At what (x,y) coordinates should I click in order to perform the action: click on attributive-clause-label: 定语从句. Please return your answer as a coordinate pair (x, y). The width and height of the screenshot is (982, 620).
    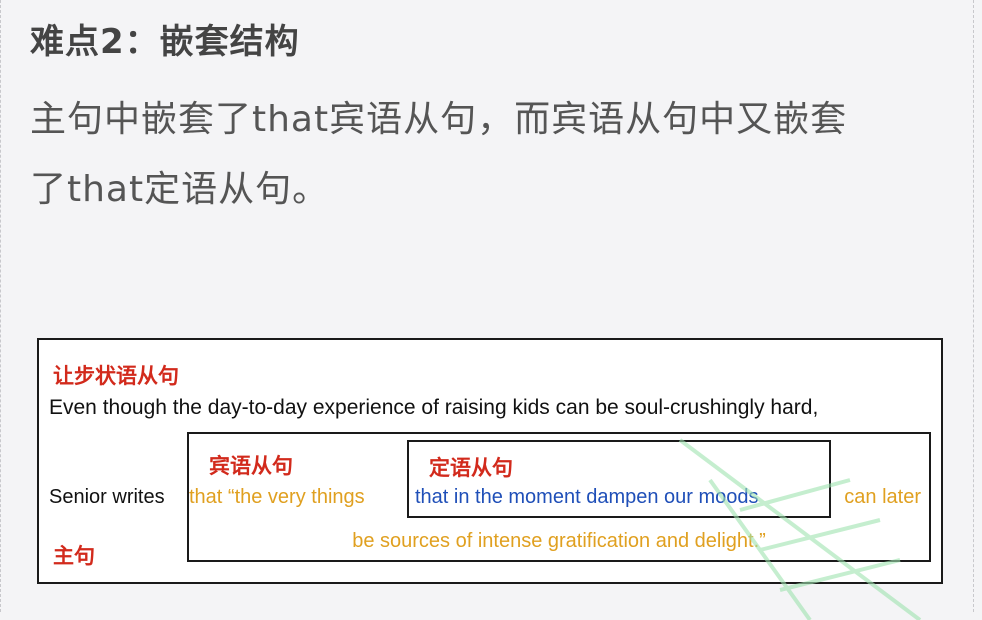
    Looking at the image, I should click on (471, 468).